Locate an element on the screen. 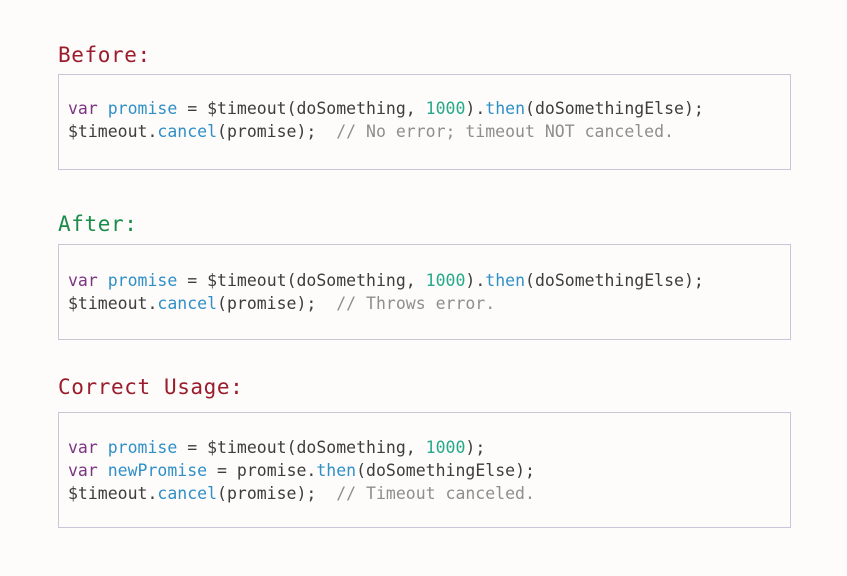 This screenshot has height=576, width=847. code-token: // Throws error. is located at coordinates (416, 303).